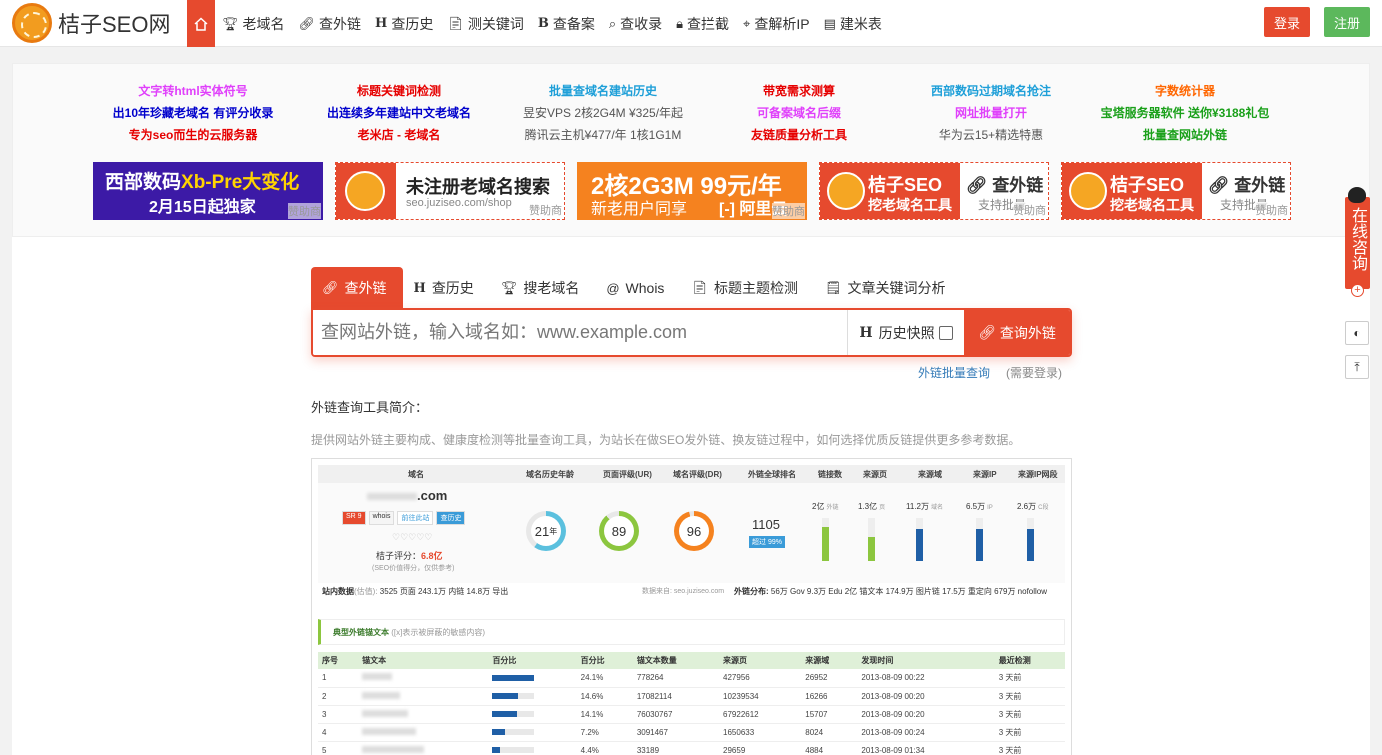 The height and width of the screenshot is (755, 1382). What do you see at coordinates (639, 209) in the screenshot?
I see `banner-subtext: 新老用户同享` at bounding box center [639, 209].